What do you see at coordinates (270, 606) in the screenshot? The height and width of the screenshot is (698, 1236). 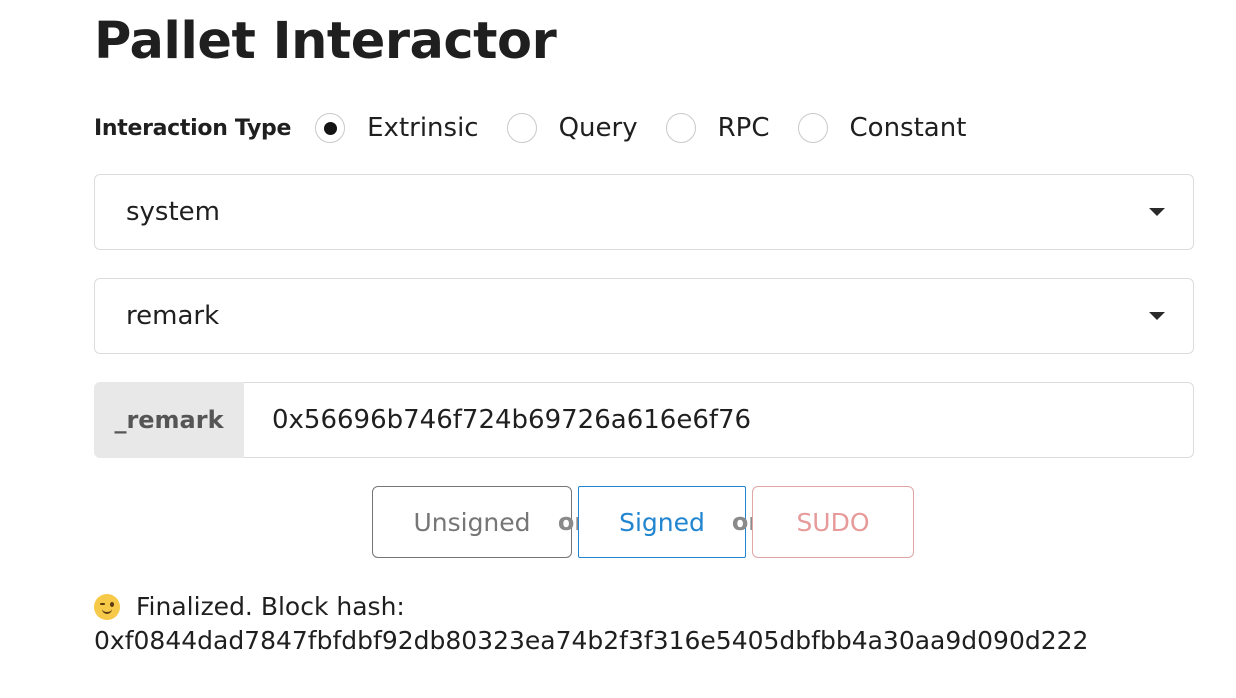 I see `status-text: Finalized. Block hash:` at bounding box center [270, 606].